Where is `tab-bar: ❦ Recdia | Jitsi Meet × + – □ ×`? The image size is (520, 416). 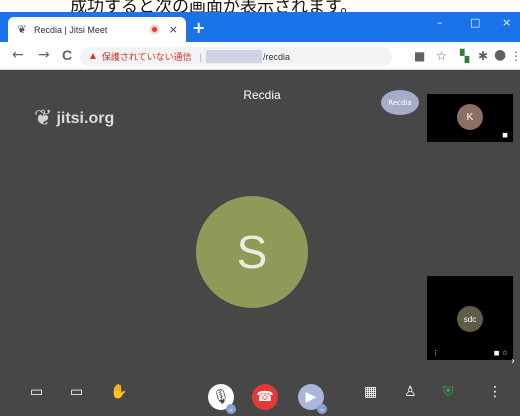 tab-bar: ❦ Recdia | Jitsi Meet × + – □ × is located at coordinates (260, 27).